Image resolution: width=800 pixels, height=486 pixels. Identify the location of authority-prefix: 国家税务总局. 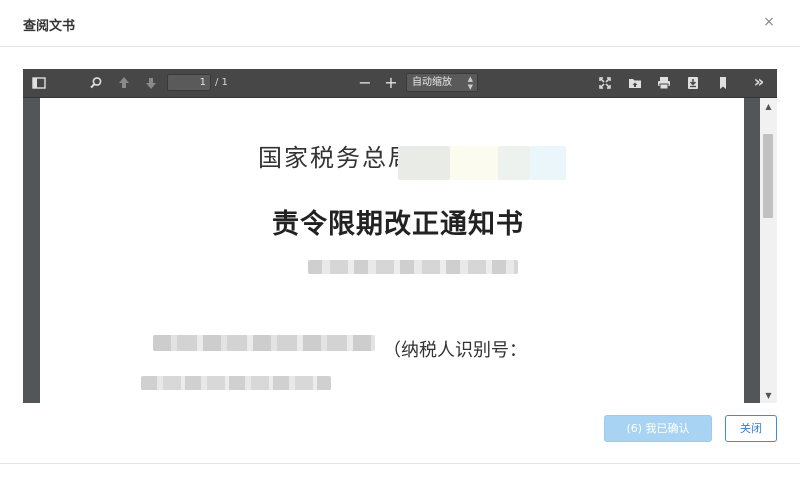
(336, 158).